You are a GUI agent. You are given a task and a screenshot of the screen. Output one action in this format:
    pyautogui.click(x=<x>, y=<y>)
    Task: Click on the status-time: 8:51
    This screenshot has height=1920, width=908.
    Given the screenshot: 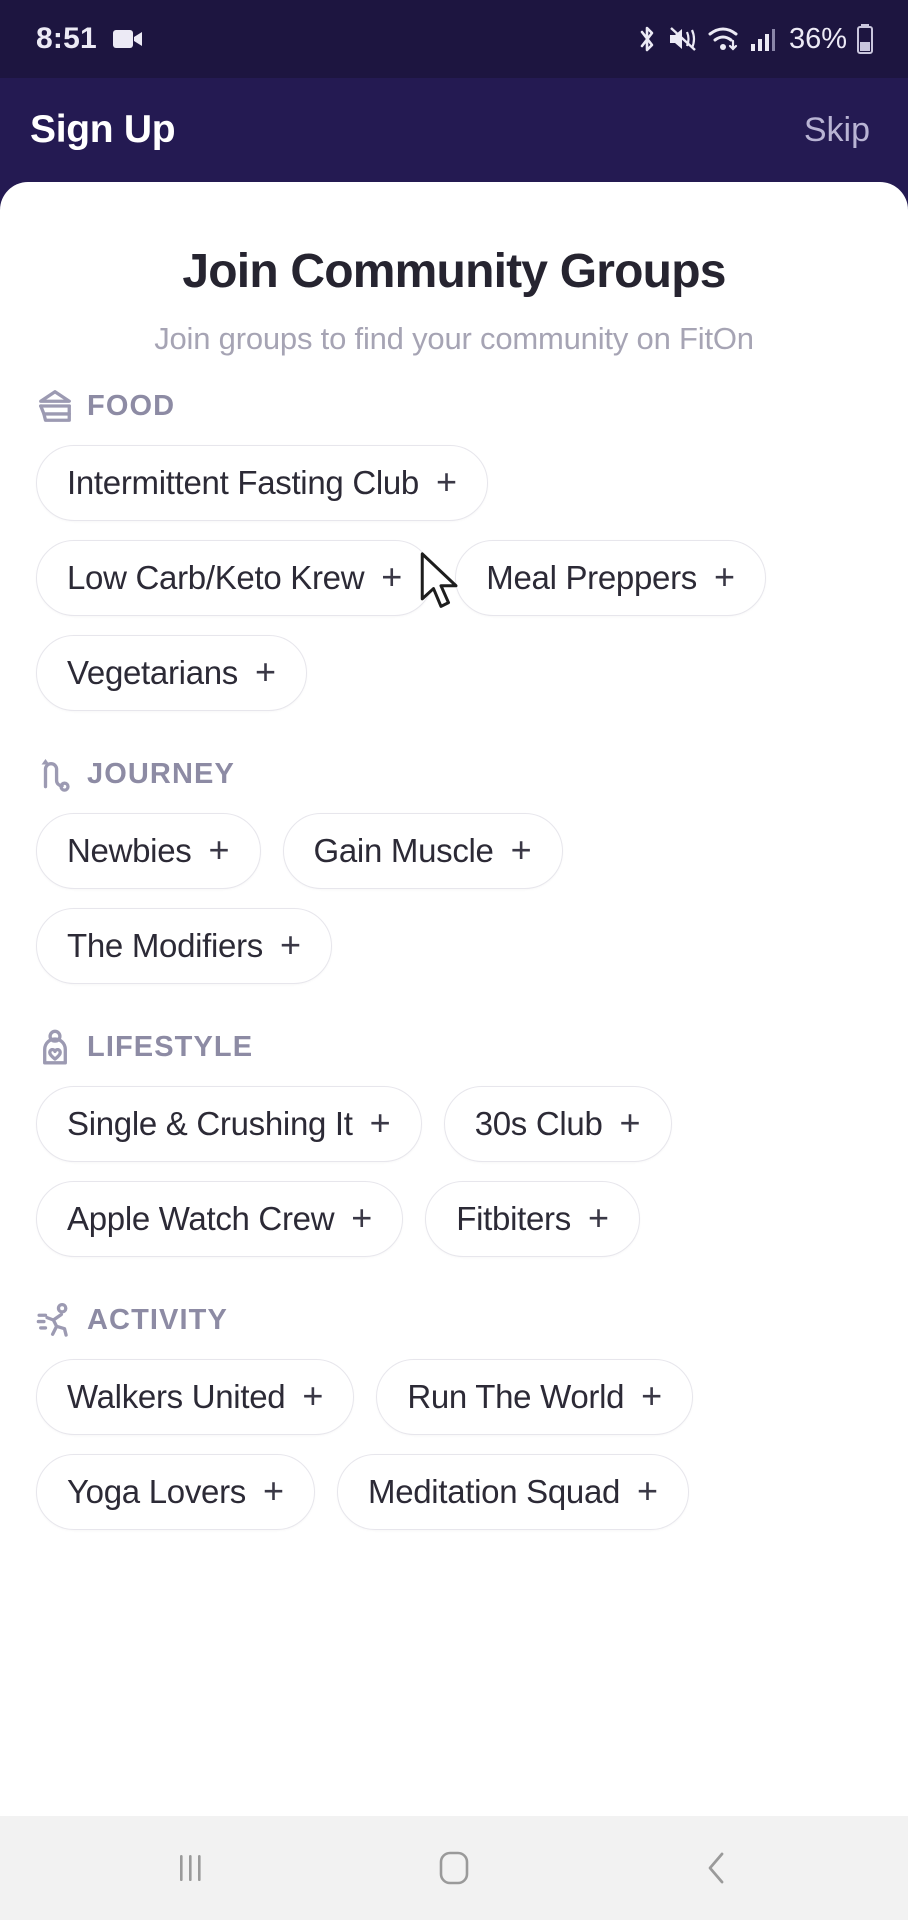 What is the action you would take?
    pyautogui.click(x=66, y=38)
    